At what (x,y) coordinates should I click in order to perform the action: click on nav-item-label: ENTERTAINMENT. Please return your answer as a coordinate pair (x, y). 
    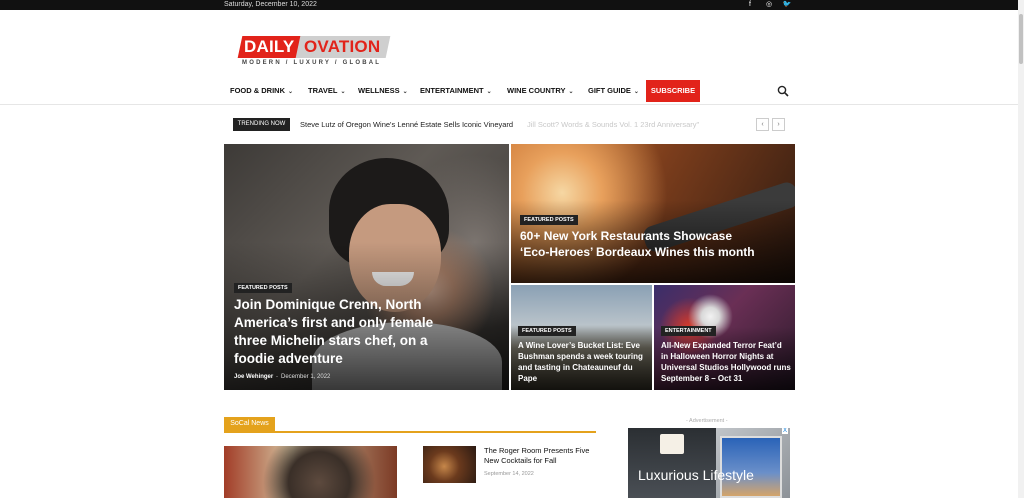
    Looking at the image, I should click on (452, 90).